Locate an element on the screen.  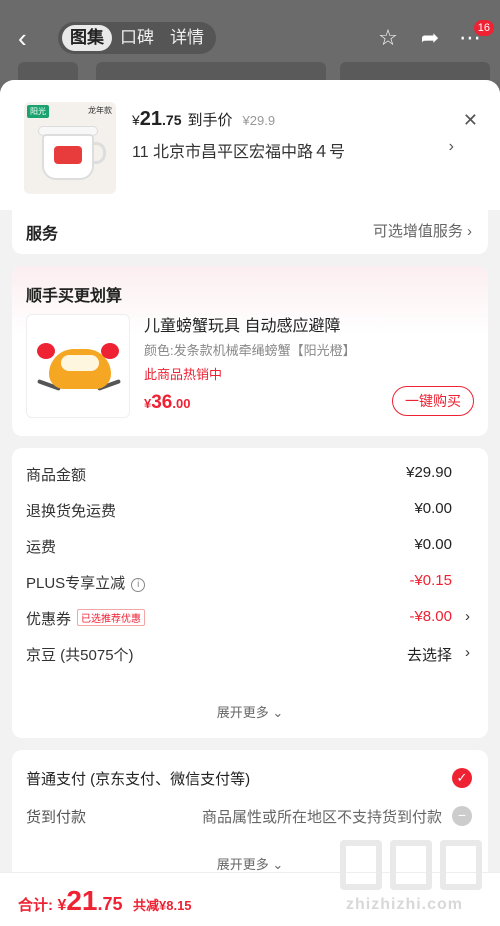
expand-more-button: 展开更多 ⌄ is located at coordinates (250, 711).